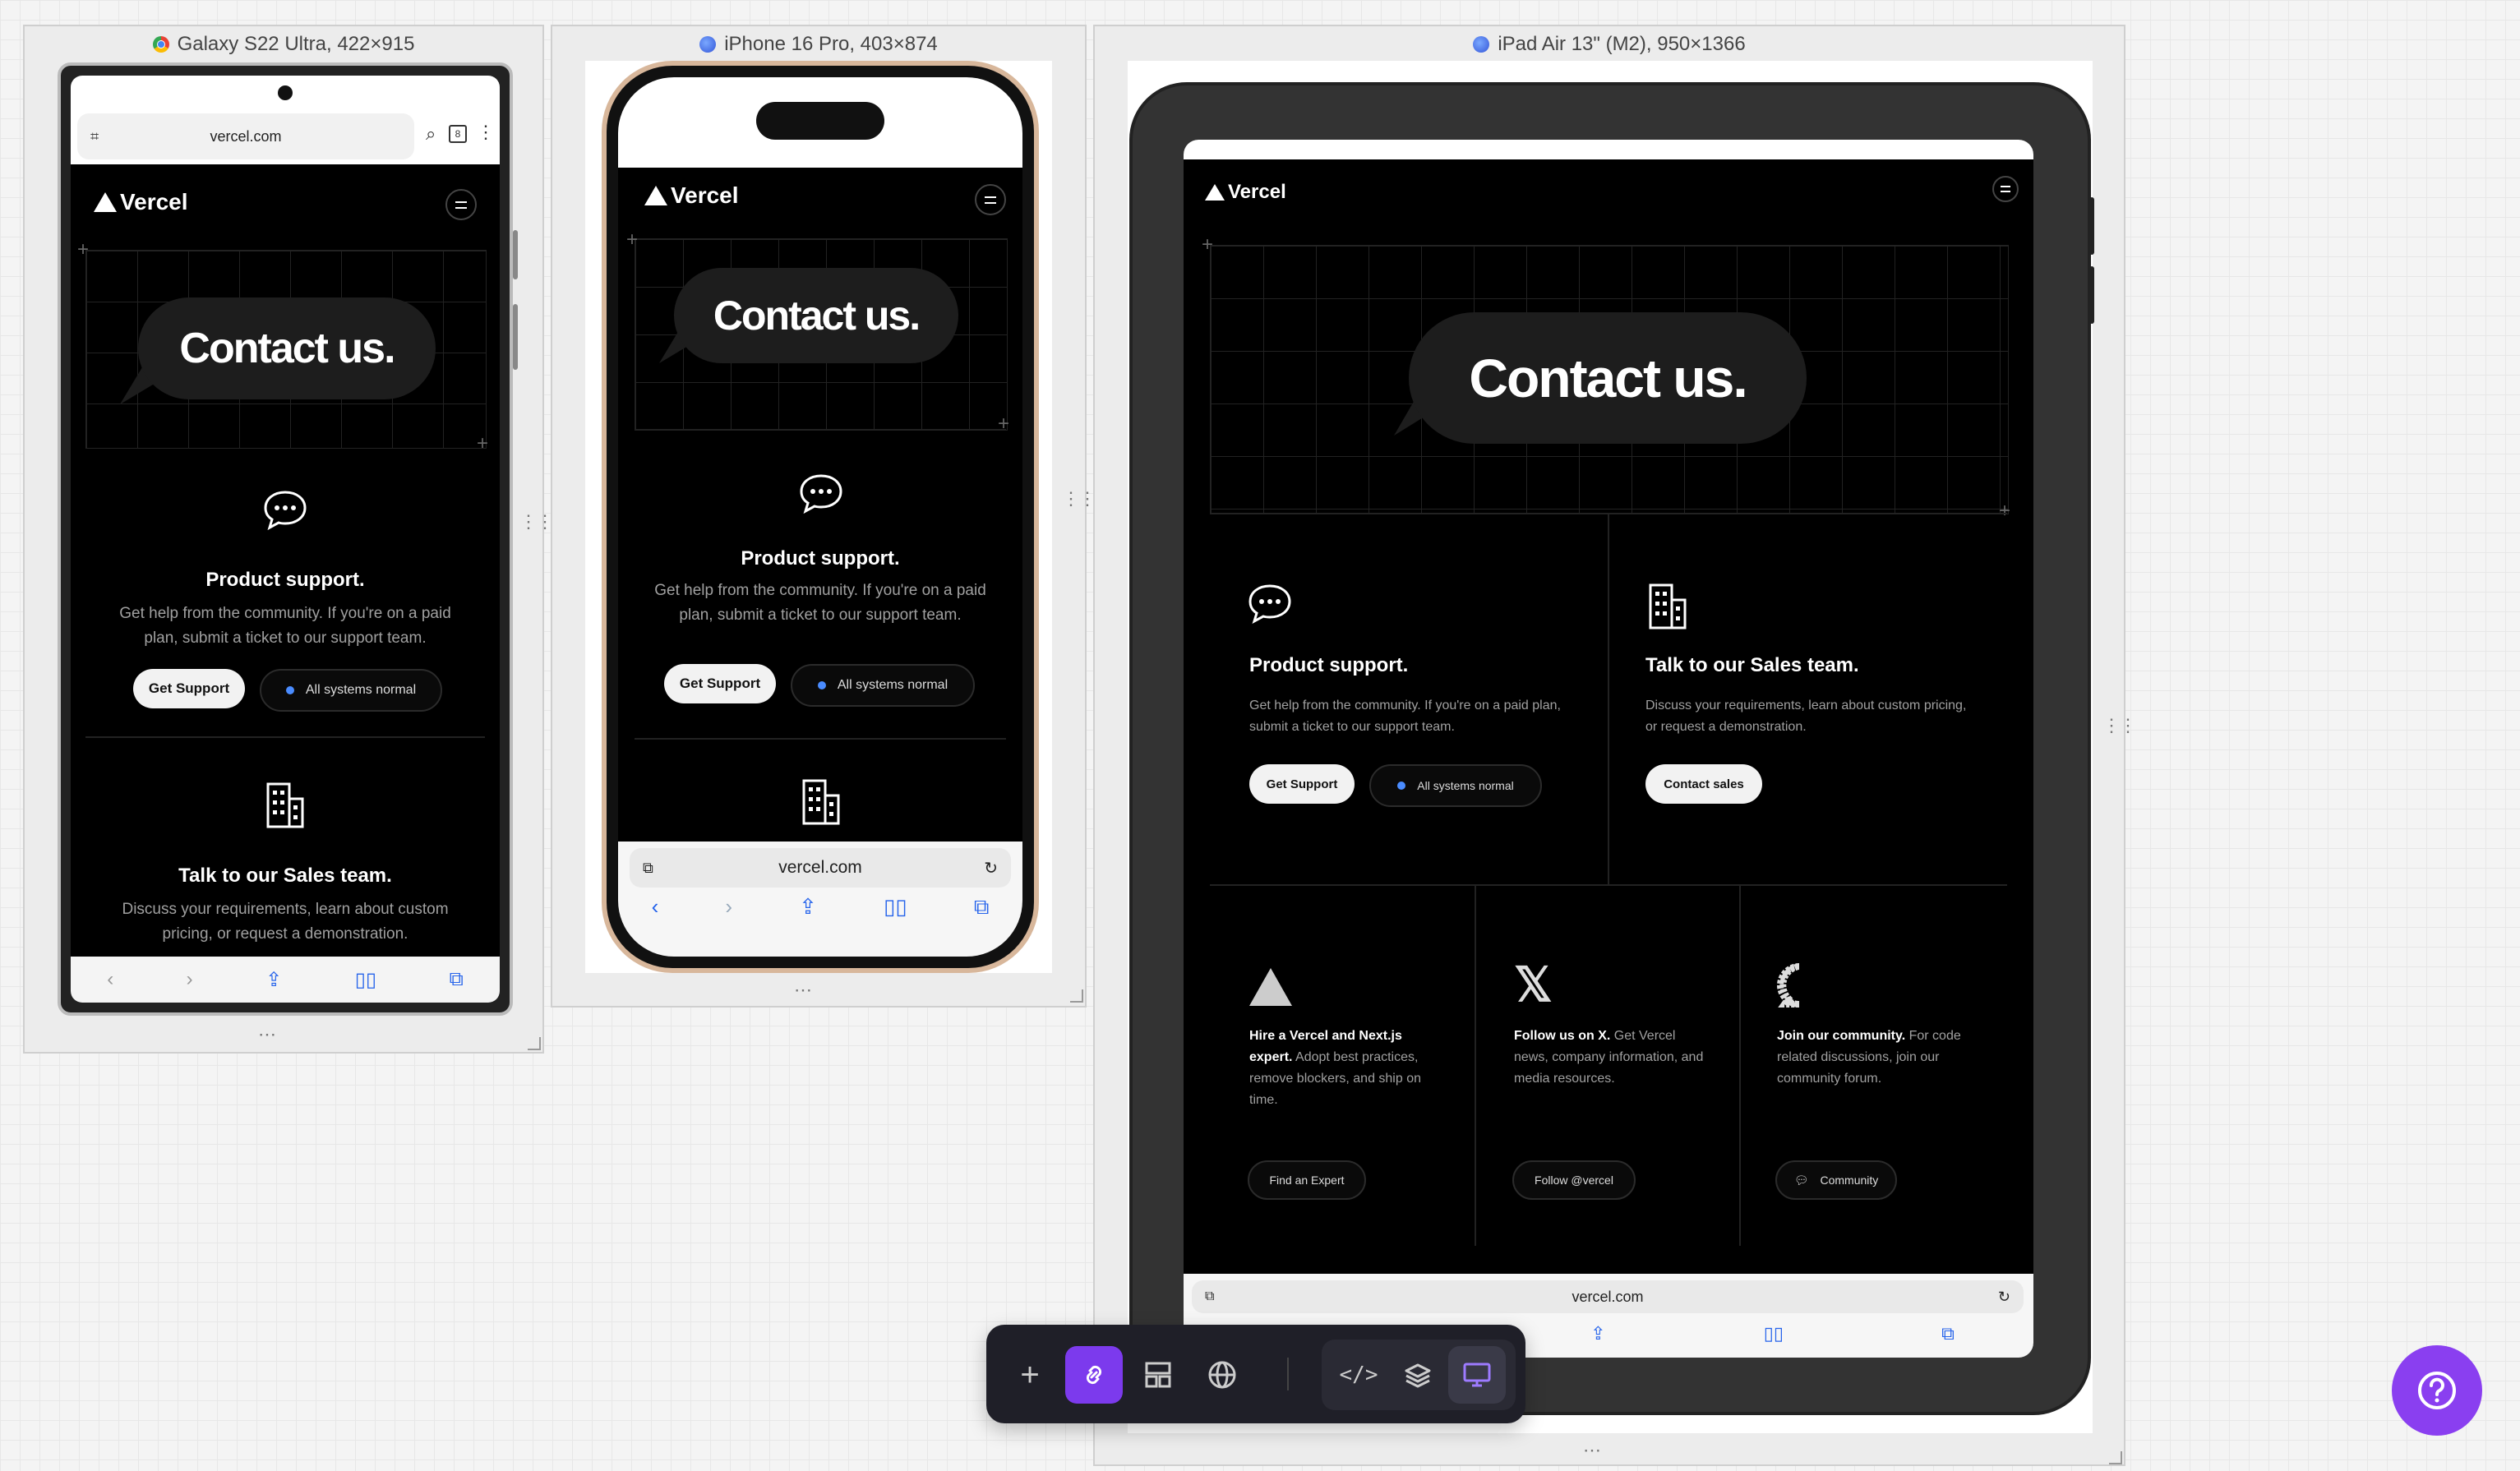 The image size is (2520, 1471). I want to click on ipad-get-support-button: Get Support, so click(1302, 784).